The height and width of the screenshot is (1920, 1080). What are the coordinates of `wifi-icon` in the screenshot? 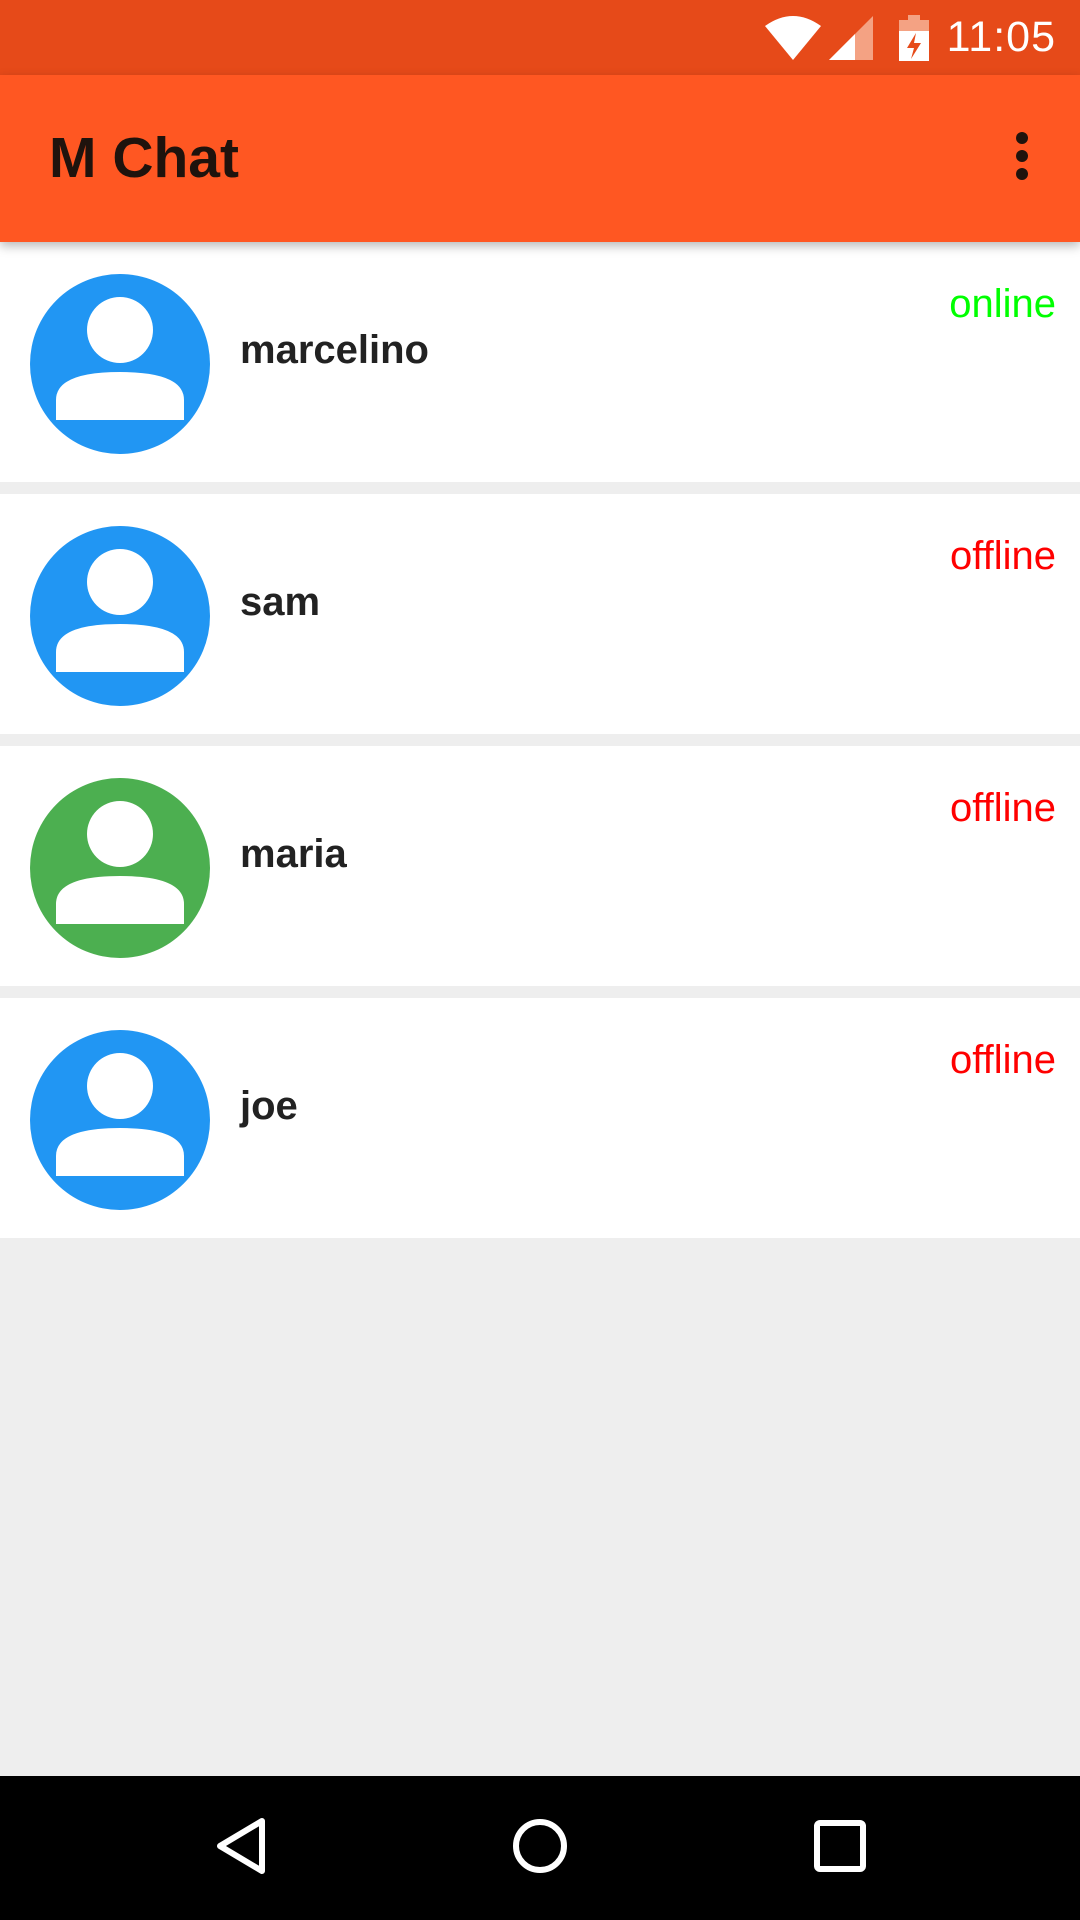 It's located at (792, 37).